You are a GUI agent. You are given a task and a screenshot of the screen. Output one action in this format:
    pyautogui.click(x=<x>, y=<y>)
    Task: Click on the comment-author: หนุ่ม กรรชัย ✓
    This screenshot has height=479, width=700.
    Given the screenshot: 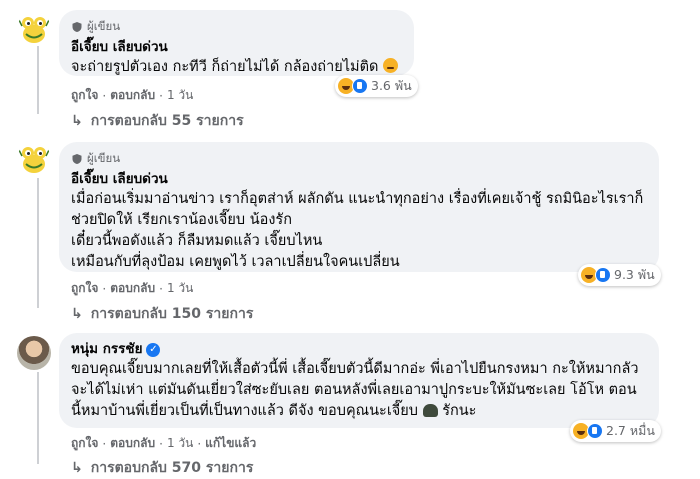 What is the action you would take?
    pyautogui.click(x=359, y=349)
    